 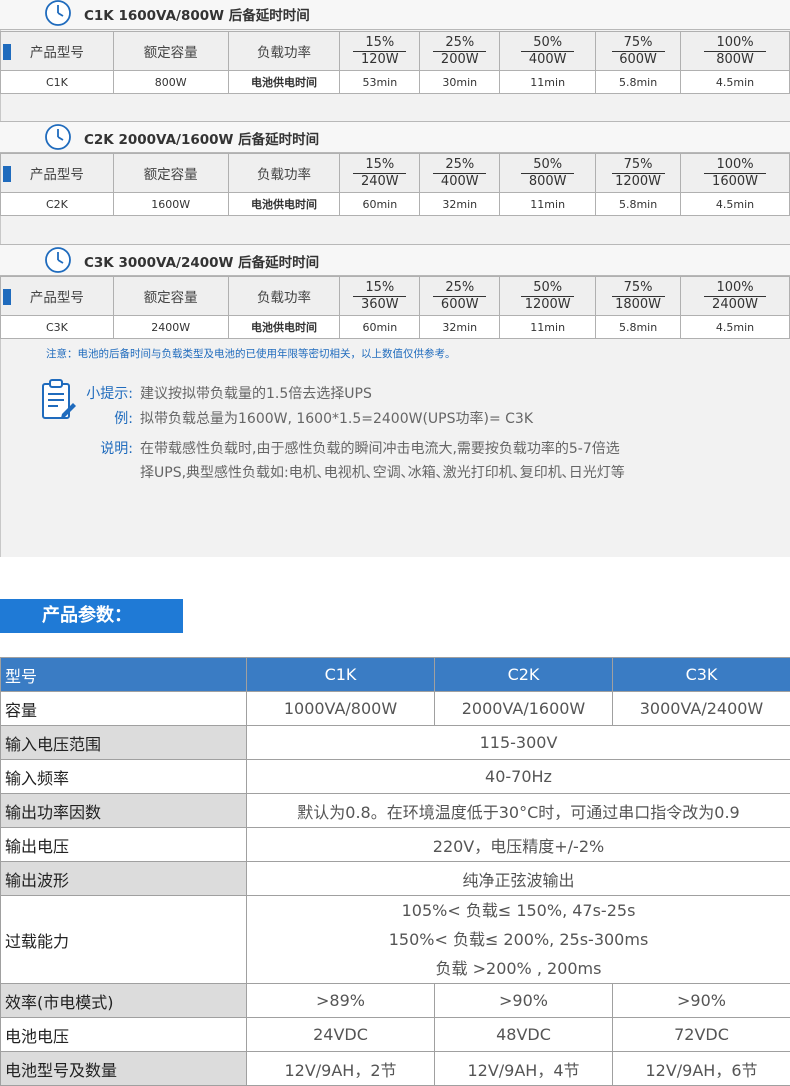 What do you see at coordinates (57, 82) in the screenshot?
I see `model-cell: C1K` at bounding box center [57, 82].